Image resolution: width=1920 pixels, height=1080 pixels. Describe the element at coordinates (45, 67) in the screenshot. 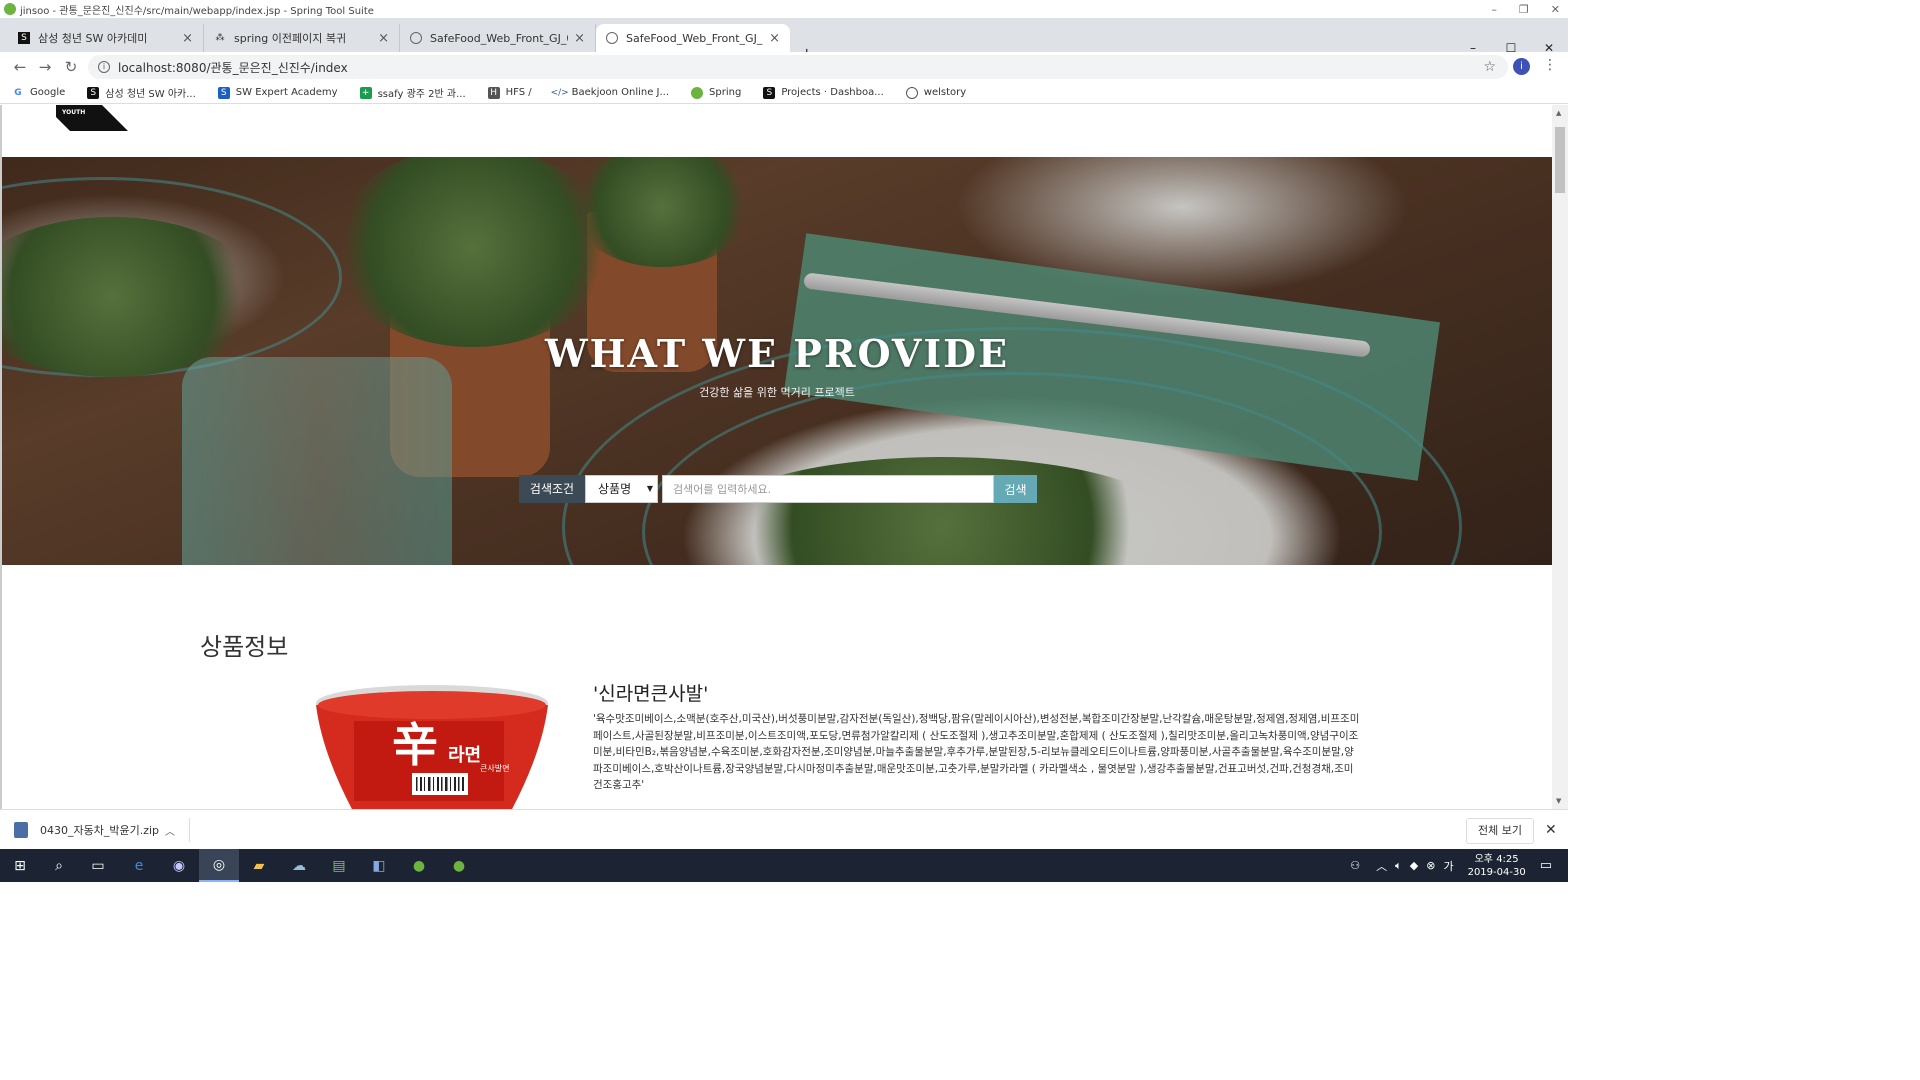

I see `forward-icon: →` at that location.